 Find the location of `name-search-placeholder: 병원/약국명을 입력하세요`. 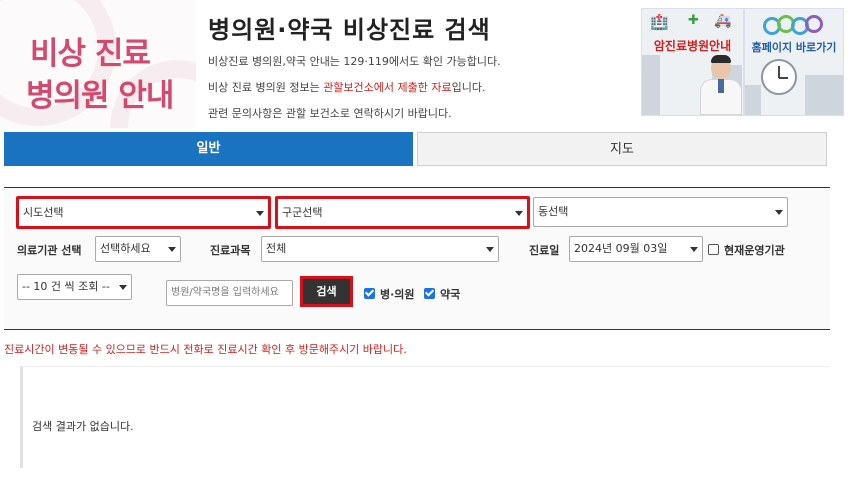

name-search-placeholder: 병원/약국명을 입력하세요 is located at coordinates (225, 292).